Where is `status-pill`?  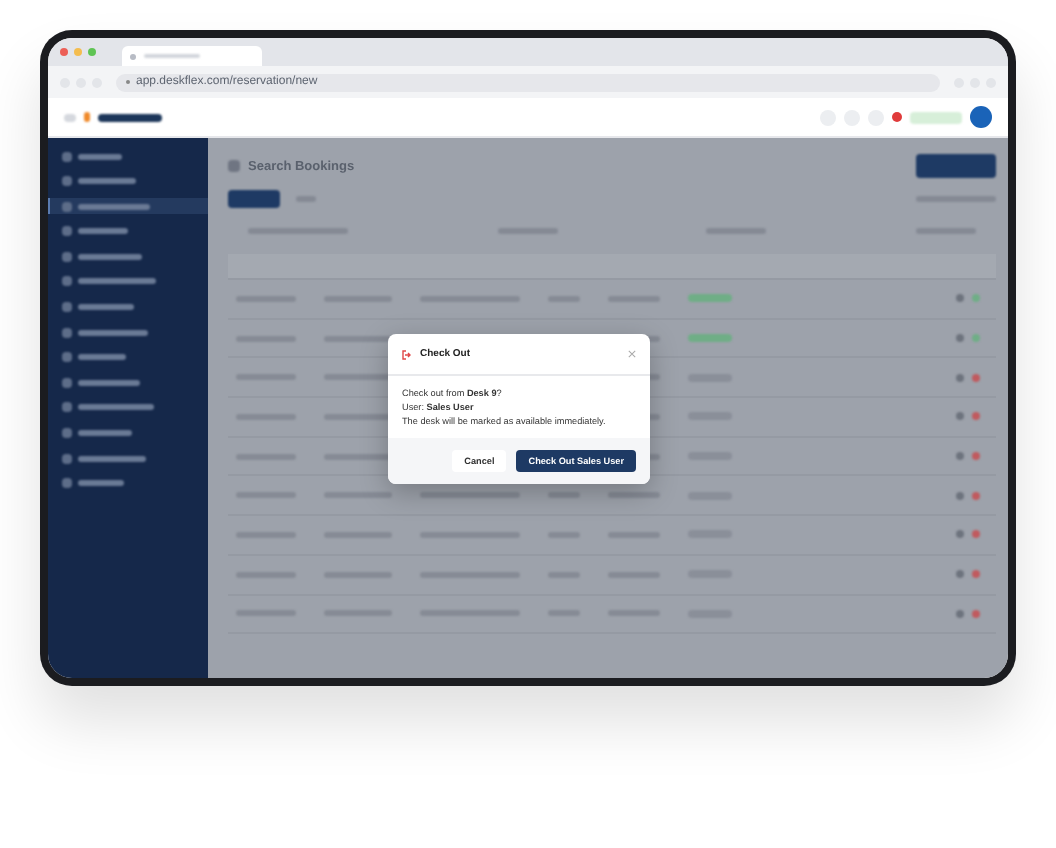
status-pill is located at coordinates (936, 117).